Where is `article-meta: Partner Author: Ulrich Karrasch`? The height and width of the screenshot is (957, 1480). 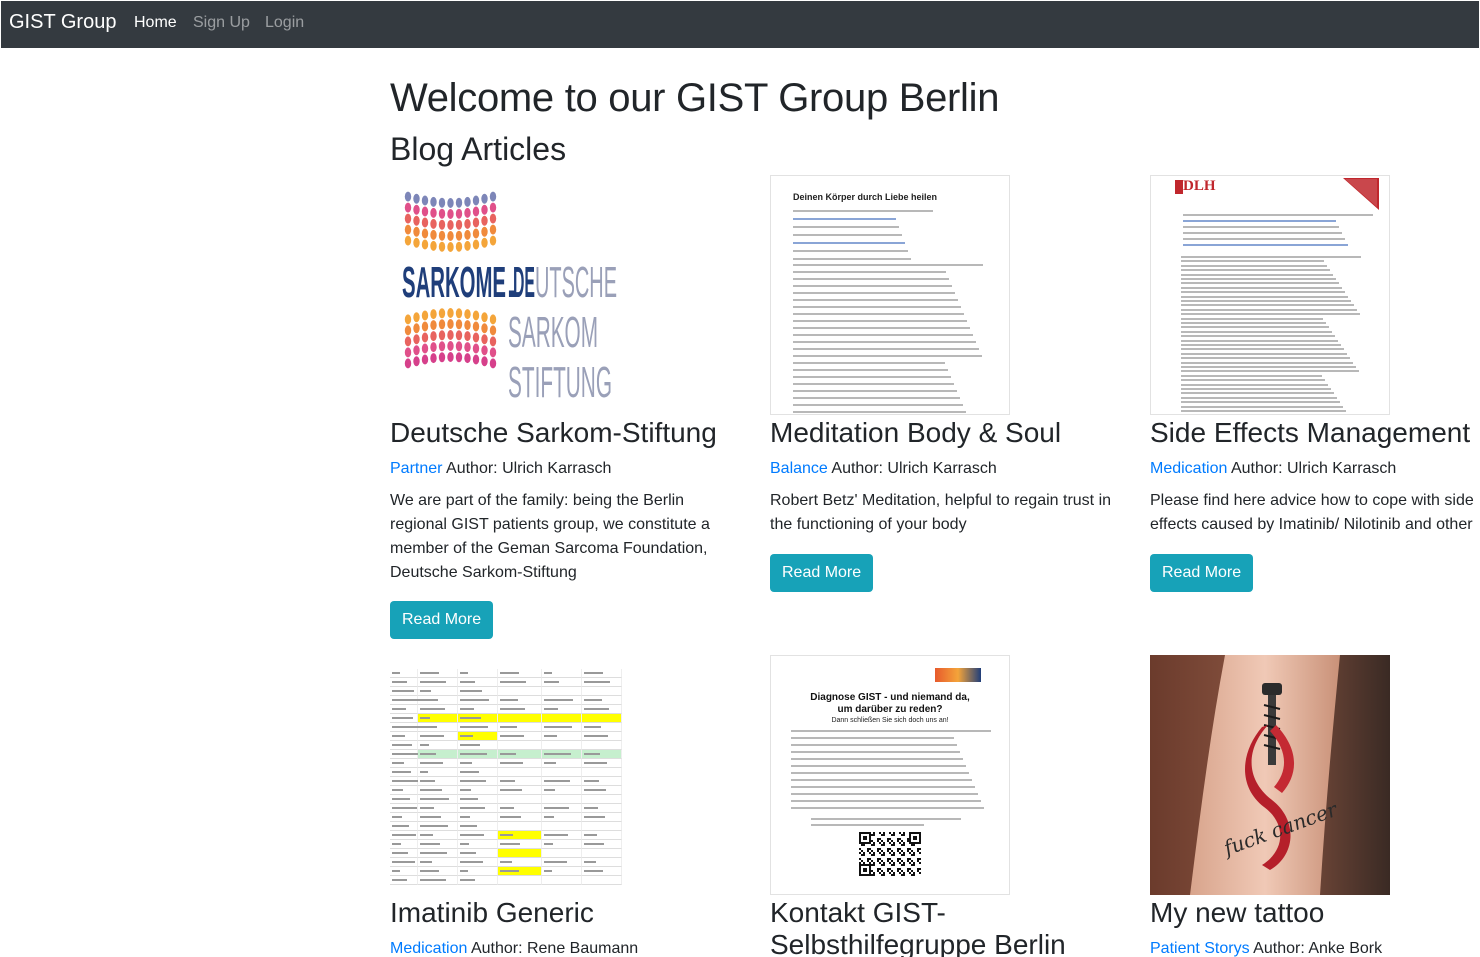 article-meta: Partner Author: Ulrich Karrasch is located at coordinates (500, 469).